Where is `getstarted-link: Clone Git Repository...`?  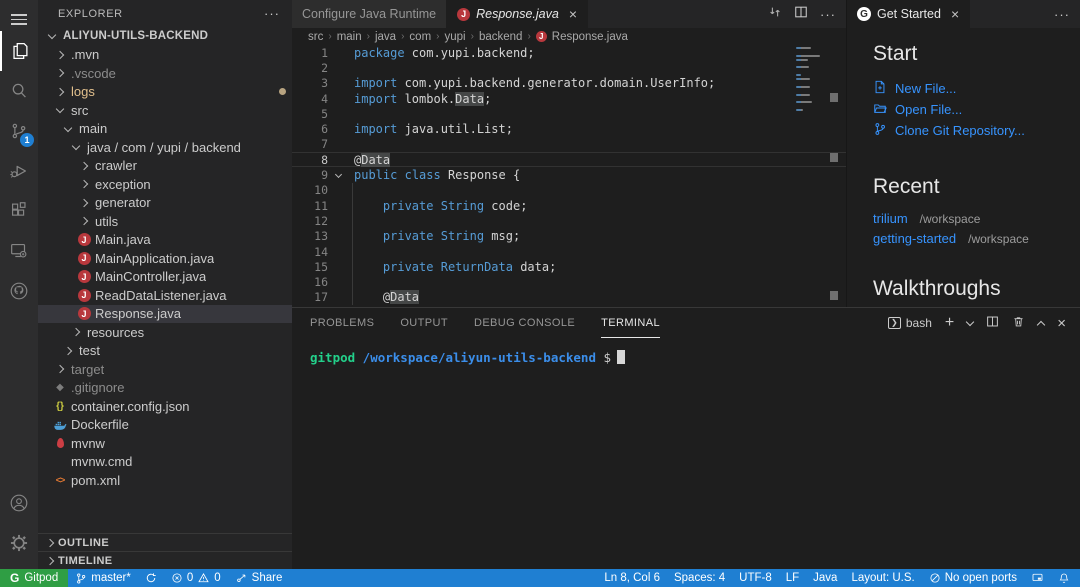 getstarted-link: Clone Git Repository... is located at coordinates (976, 130).